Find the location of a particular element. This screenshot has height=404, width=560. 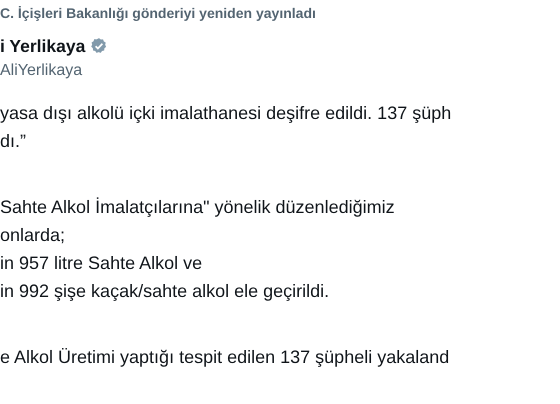

author-handle: AliYerlikaya is located at coordinates (42, 71).